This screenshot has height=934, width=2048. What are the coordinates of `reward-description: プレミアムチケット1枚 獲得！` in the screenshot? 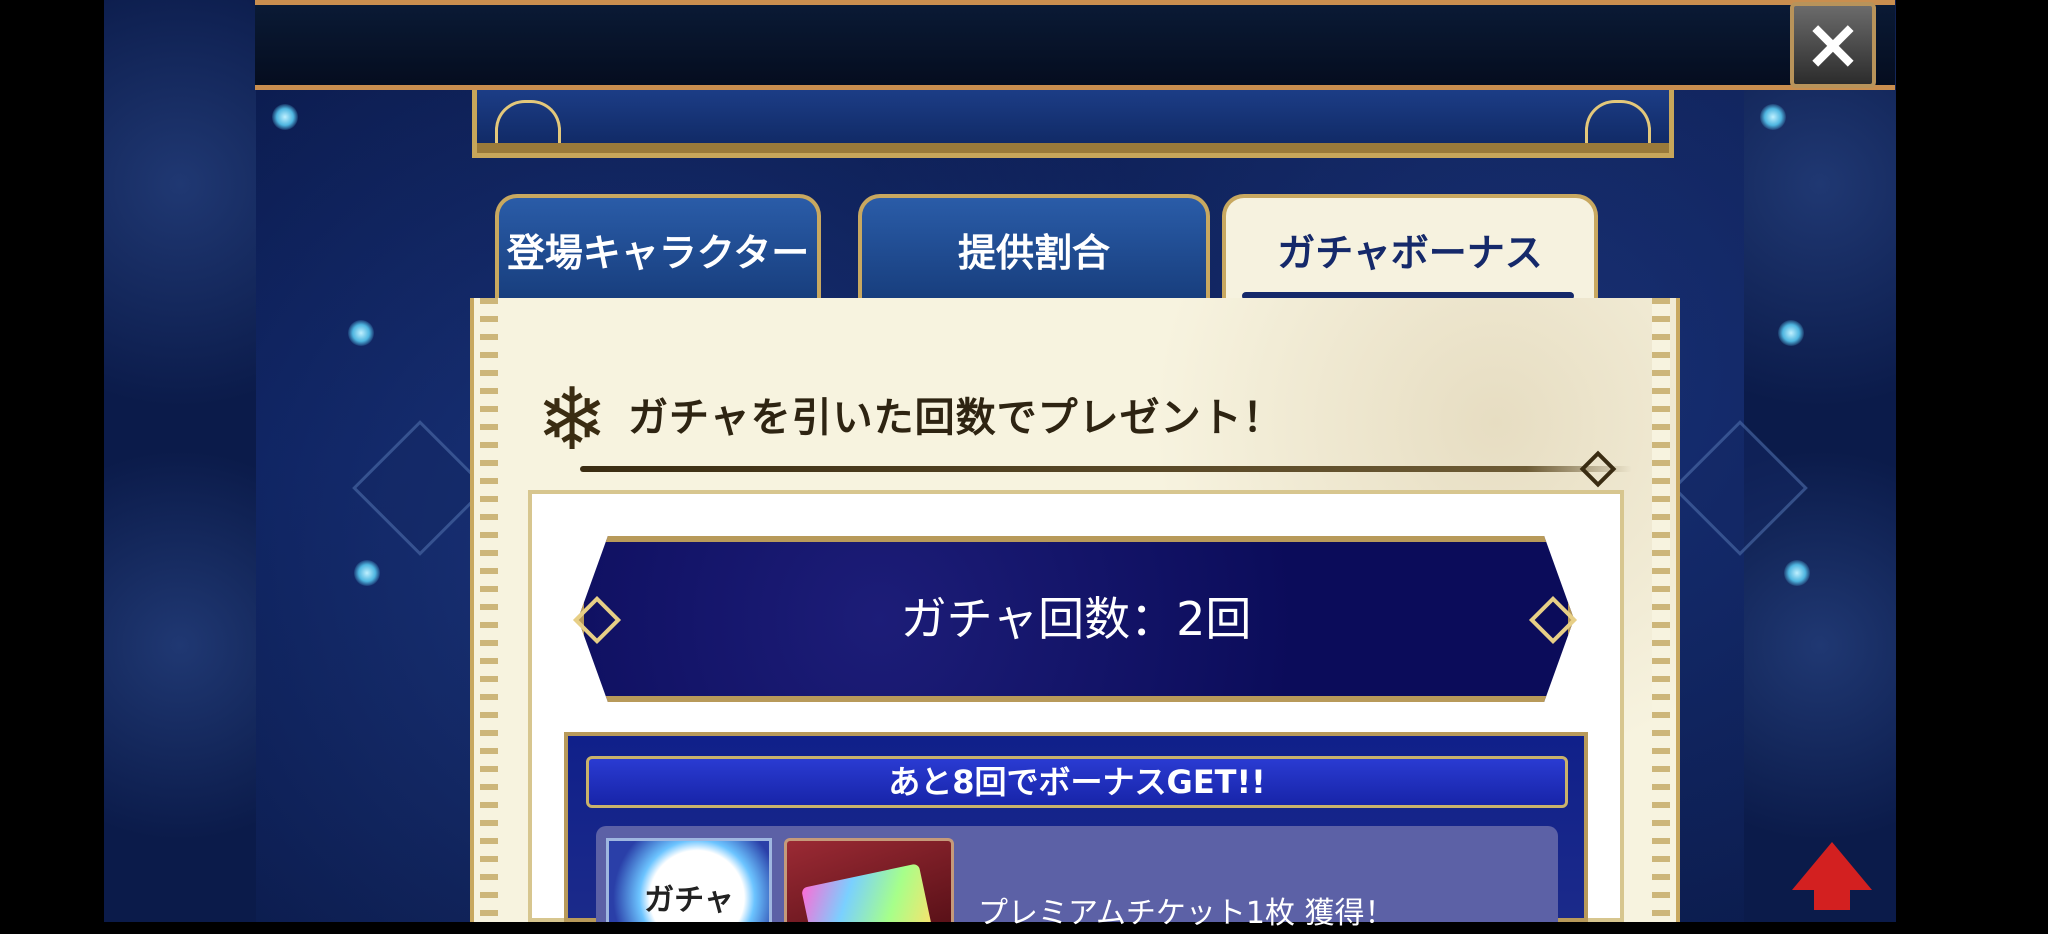 It's located at (1186, 913).